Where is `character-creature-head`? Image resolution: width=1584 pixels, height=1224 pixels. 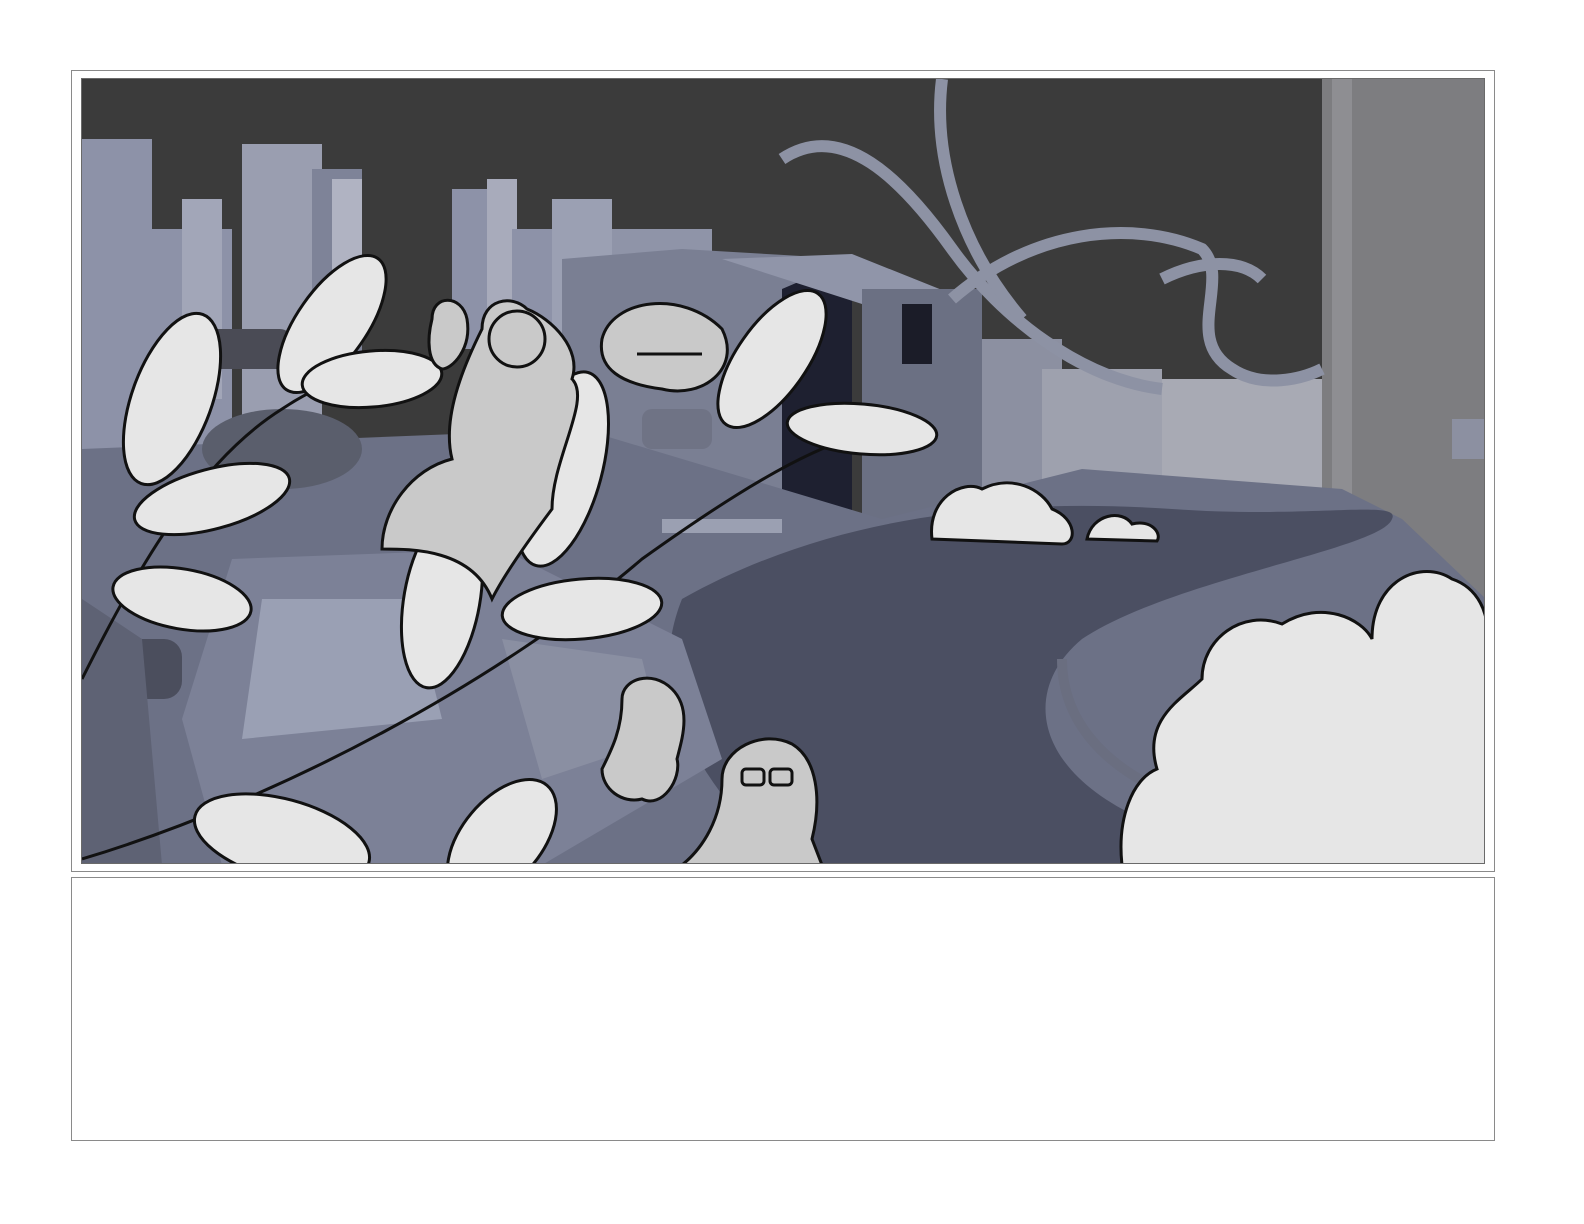
character-creature-head is located at coordinates (664, 347).